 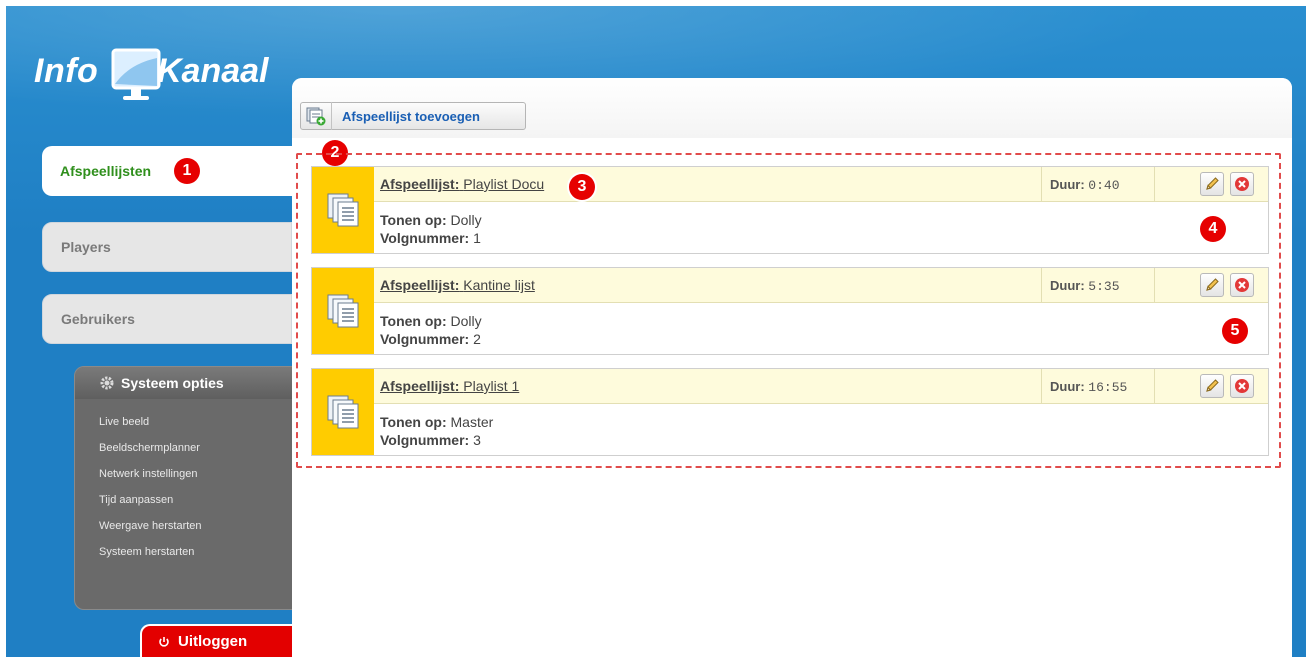 I want to click on playlist-details: Tonen op: Dolly Volgnummer: 1, so click(x=431, y=229).